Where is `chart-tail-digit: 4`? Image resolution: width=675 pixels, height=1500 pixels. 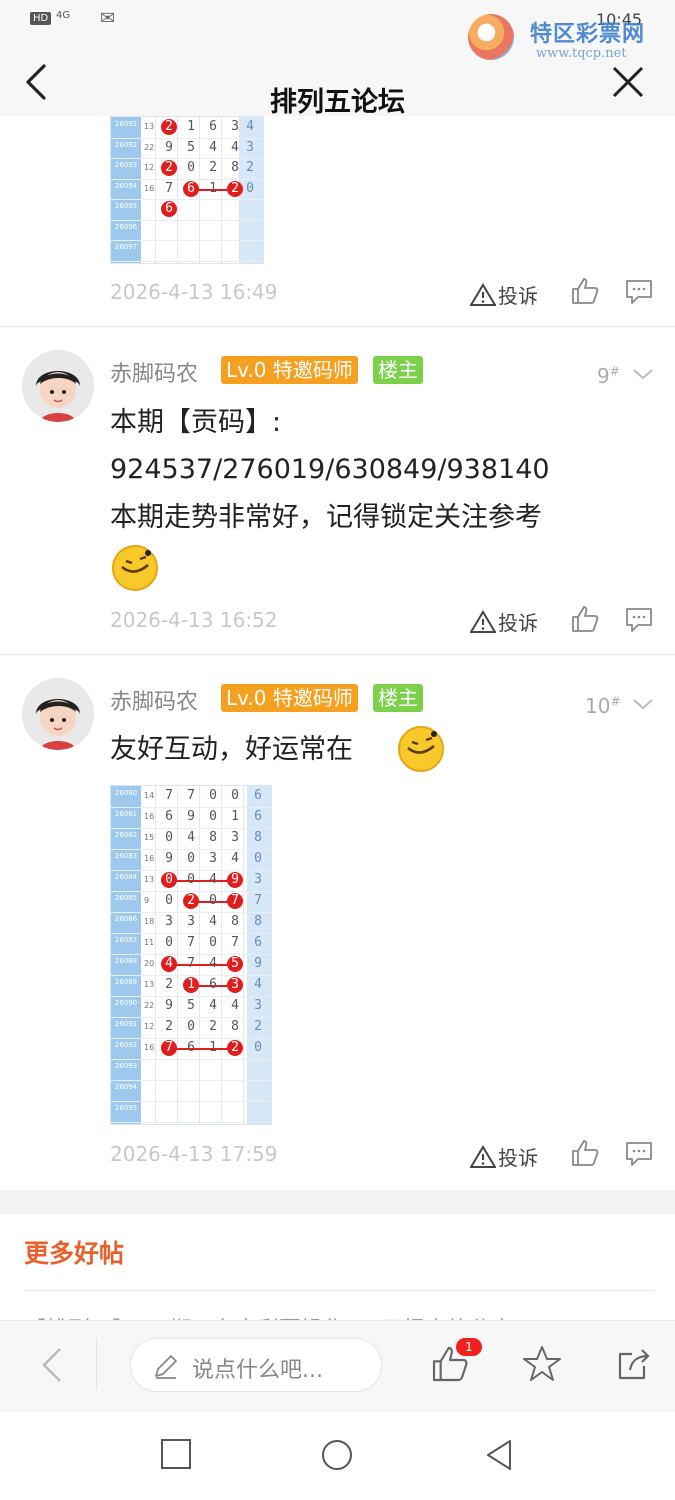
chart-tail-digit: 4 is located at coordinates (250, 126).